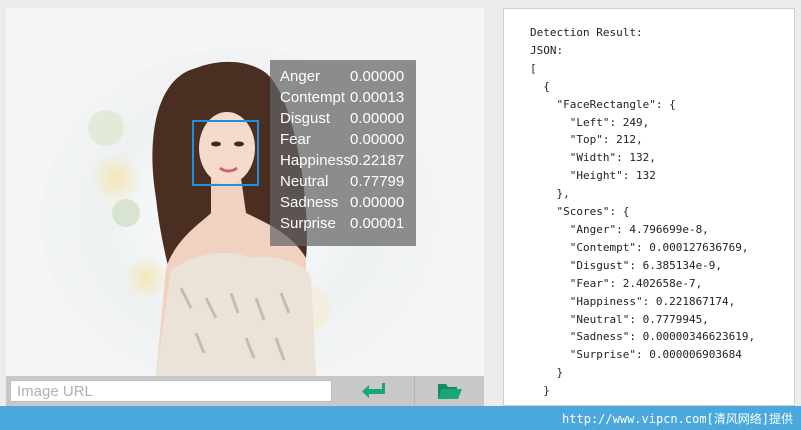  Describe the element at coordinates (348, 223) in the screenshot. I see `score-row: Surprise 0.00001` at that location.